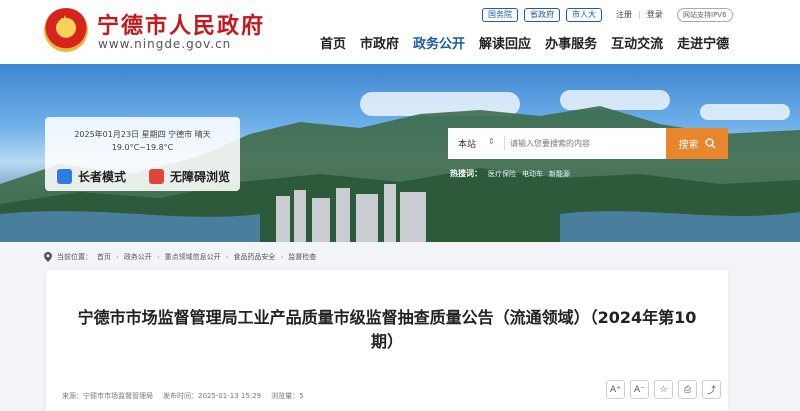 This screenshot has height=411, width=800. Describe the element at coordinates (333, 45) in the screenshot. I see `nav-home: 首页` at that location.